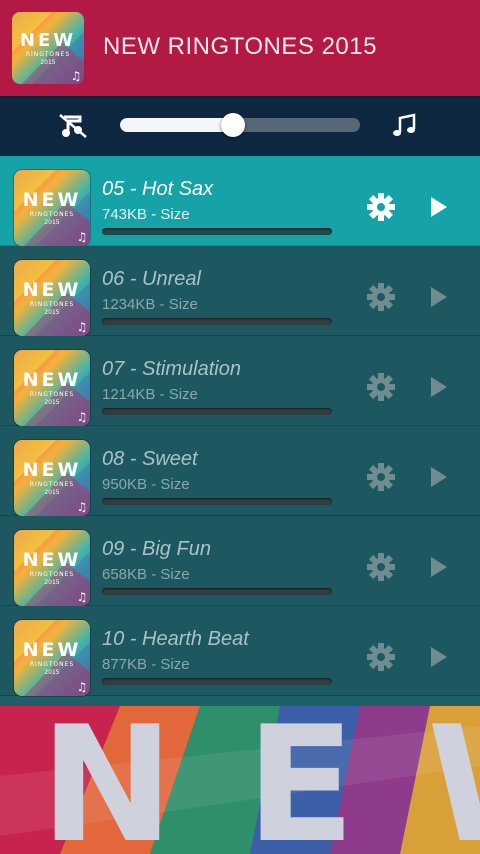 This screenshot has width=480, height=854. I want to click on app-logo: NEW RINGTONES 2015 ♫, so click(48, 48).